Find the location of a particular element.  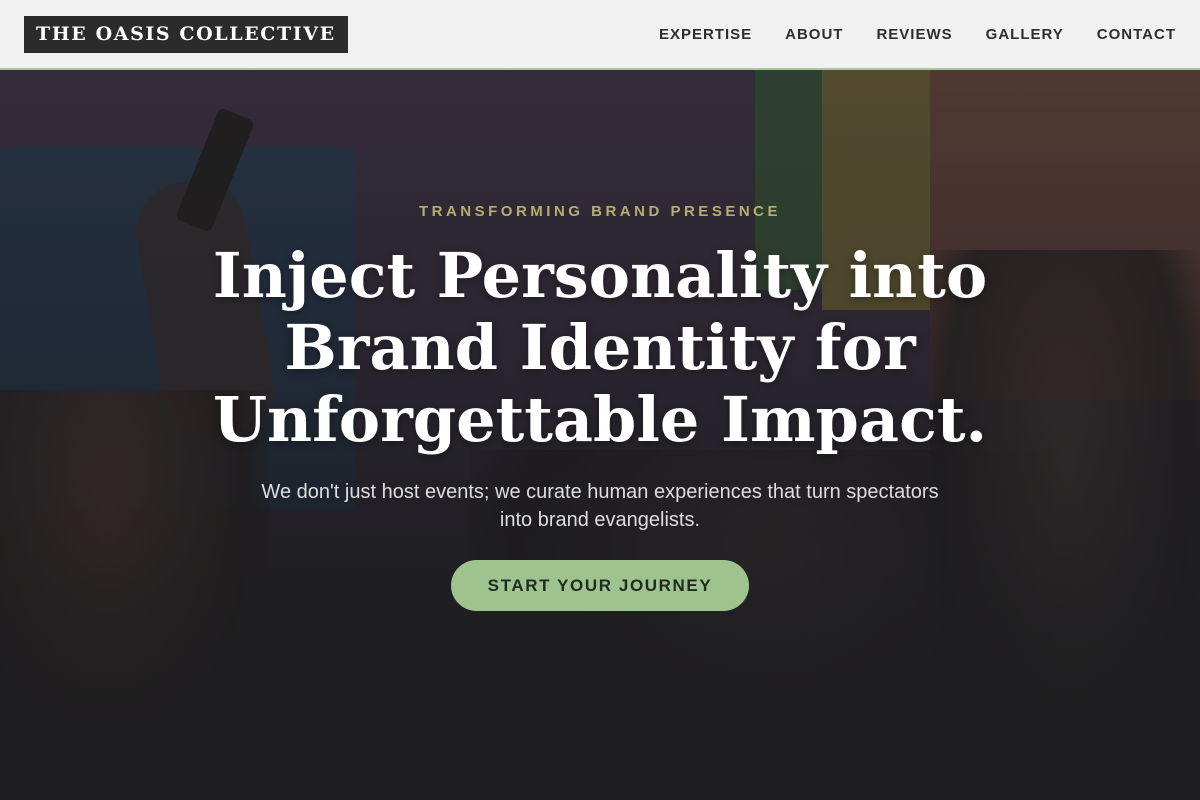

start-journey-button: START YOUR JOURNEY is located at coordinates (600, 585).